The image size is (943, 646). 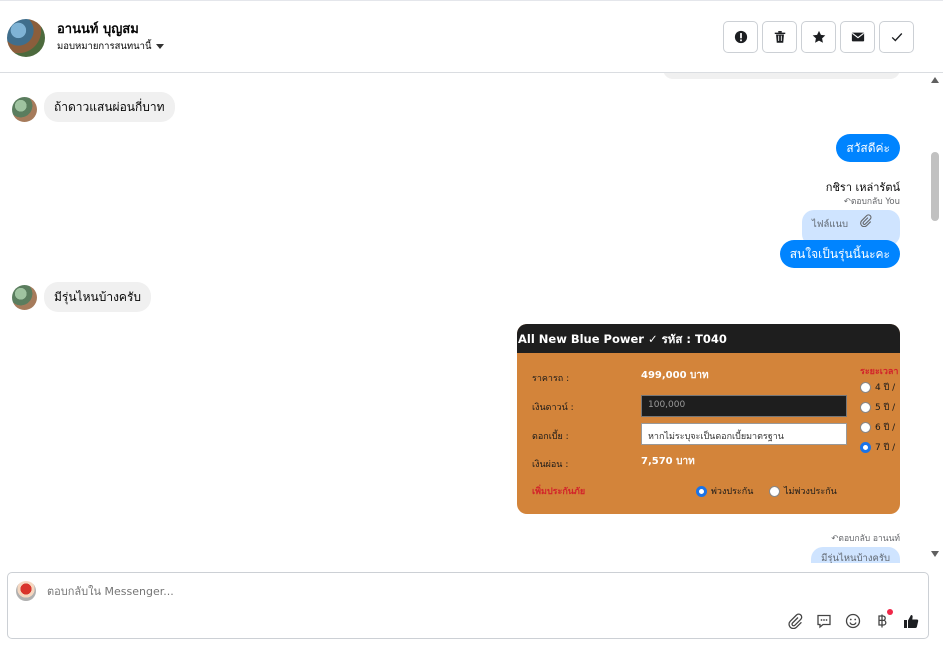 I want to click on quoted-message: มีรุ่นไหนบ้างครับ, so click(x=855, y=555).